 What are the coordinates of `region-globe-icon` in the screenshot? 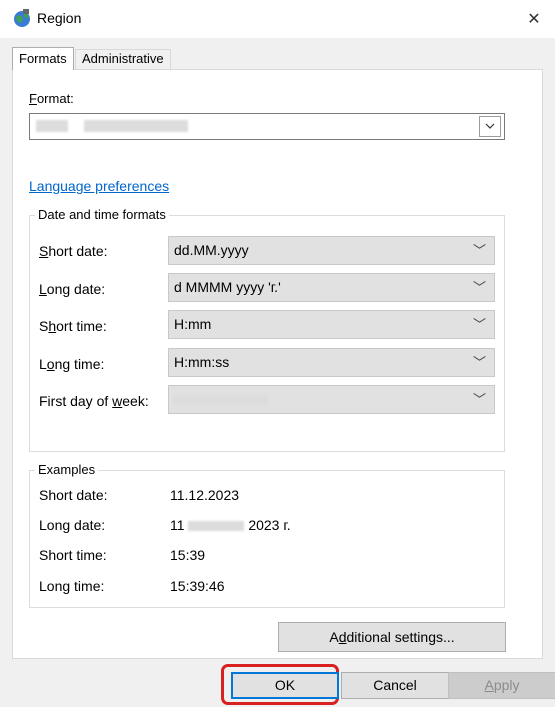 It's located at (22, 18).